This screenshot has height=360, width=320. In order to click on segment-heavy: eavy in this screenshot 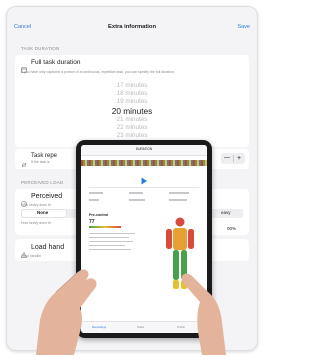, I will do `click(226, 213)`.